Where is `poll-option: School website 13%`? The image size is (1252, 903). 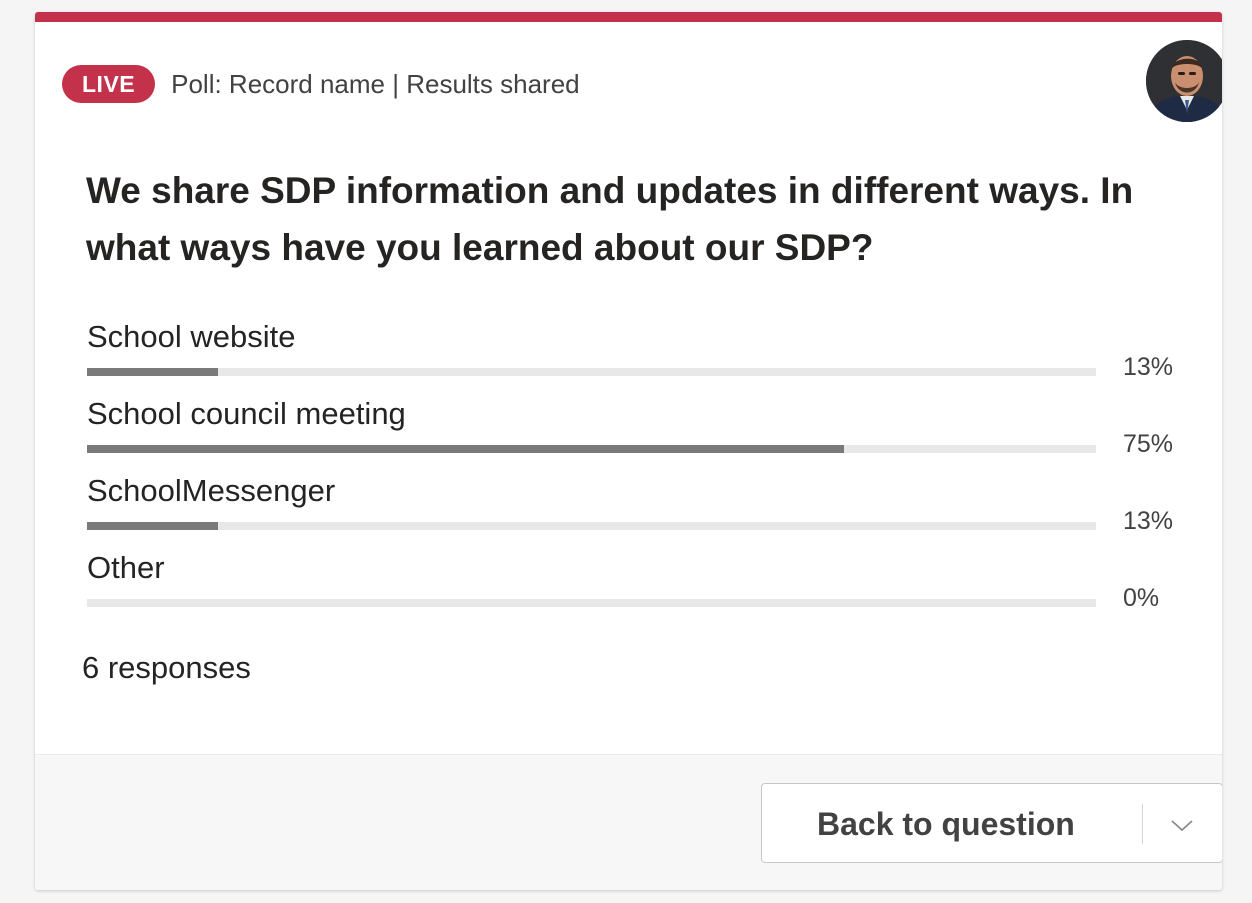
poll-option: School website 13% is located at coordinates (642, 355).